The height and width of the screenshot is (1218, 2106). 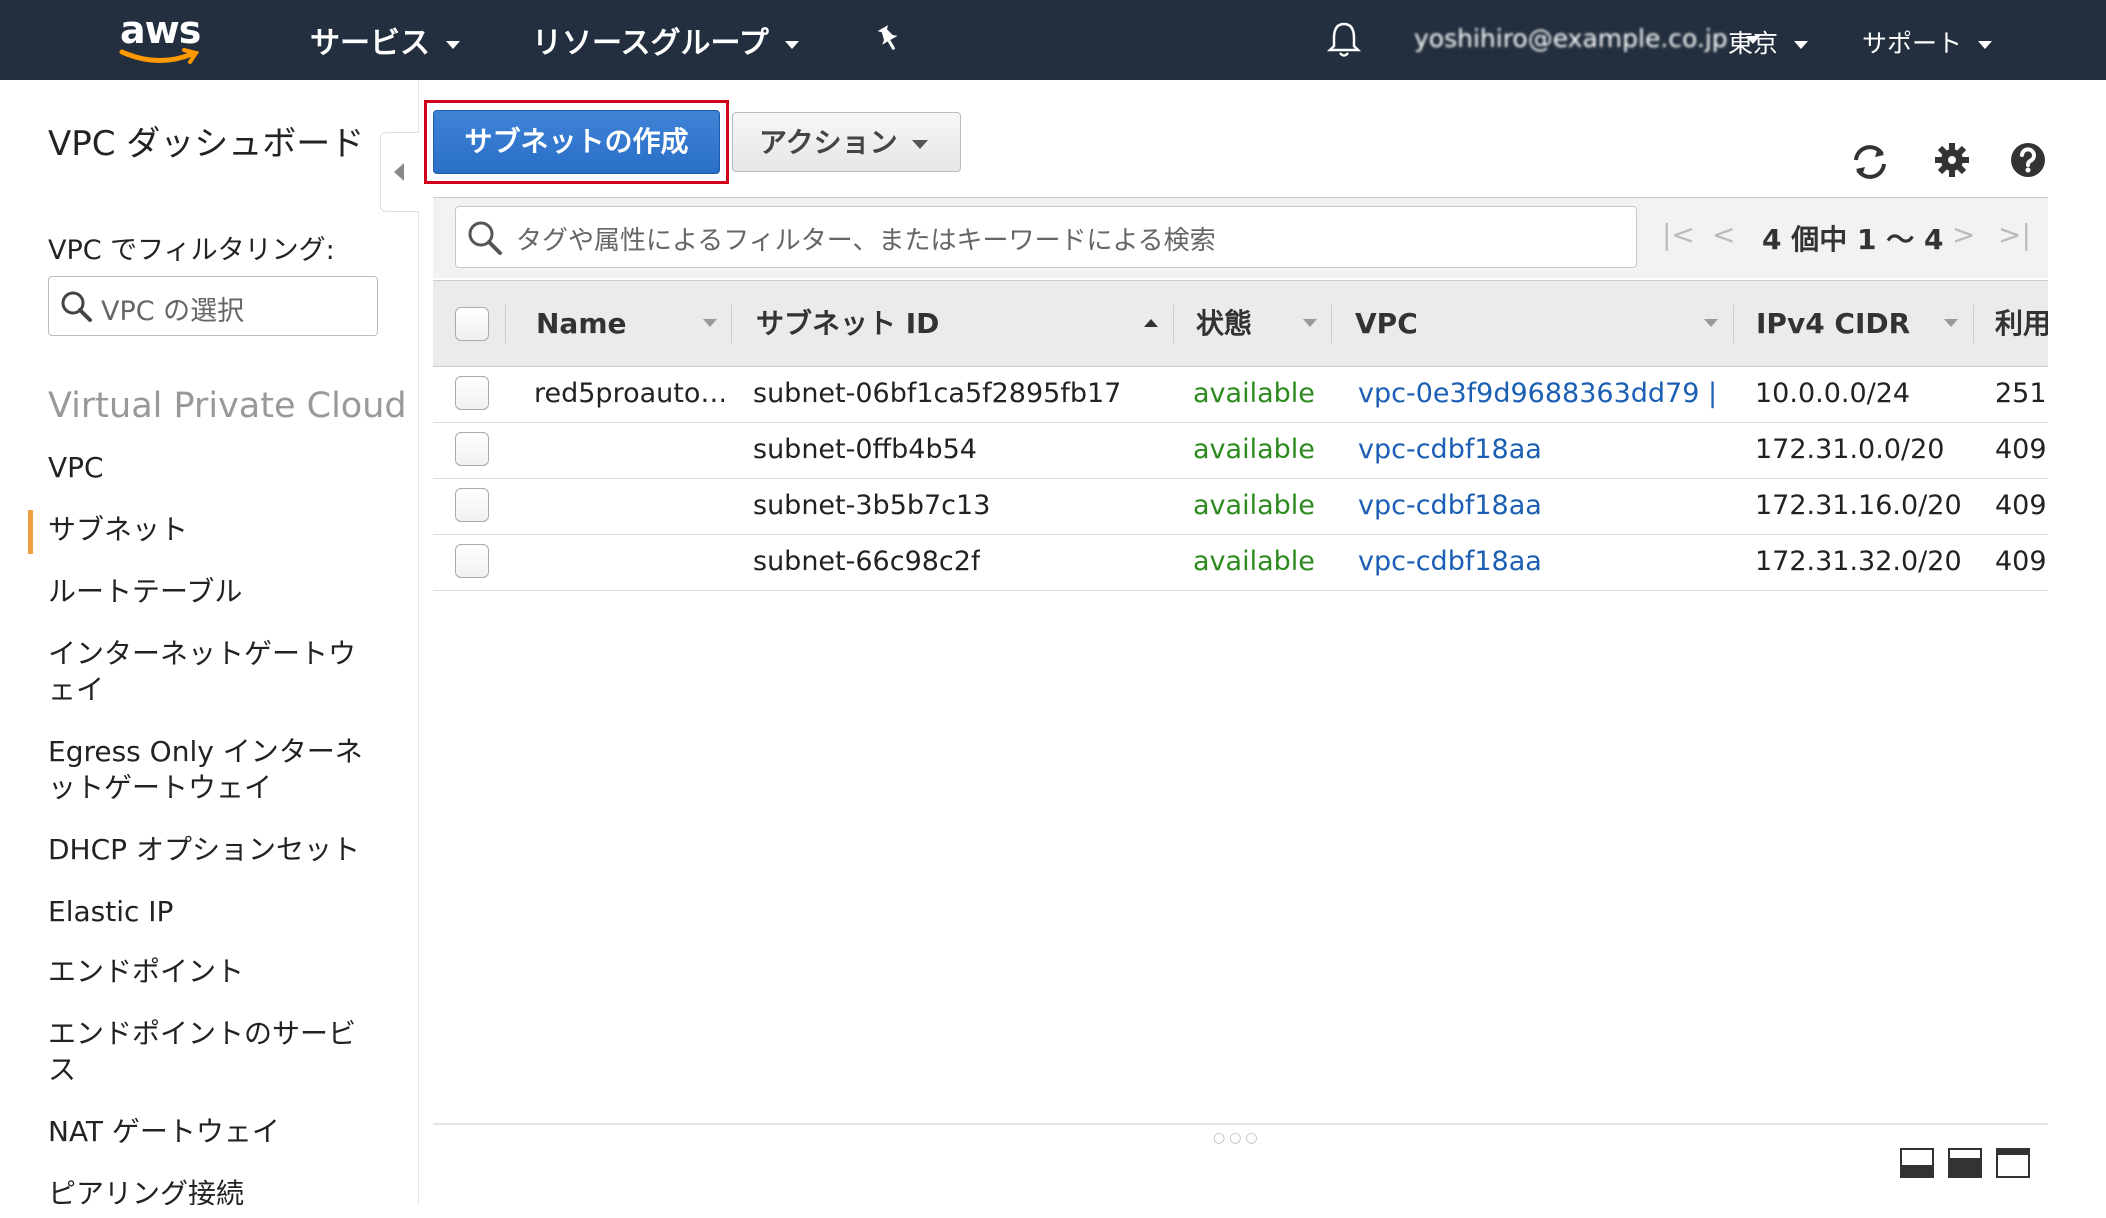 What do you see at coordinates (1858, 505) in the screenshot?
I see `cell-ipv4-cidr: 172.31.16.0/20` at bounding box center [1858, 505].